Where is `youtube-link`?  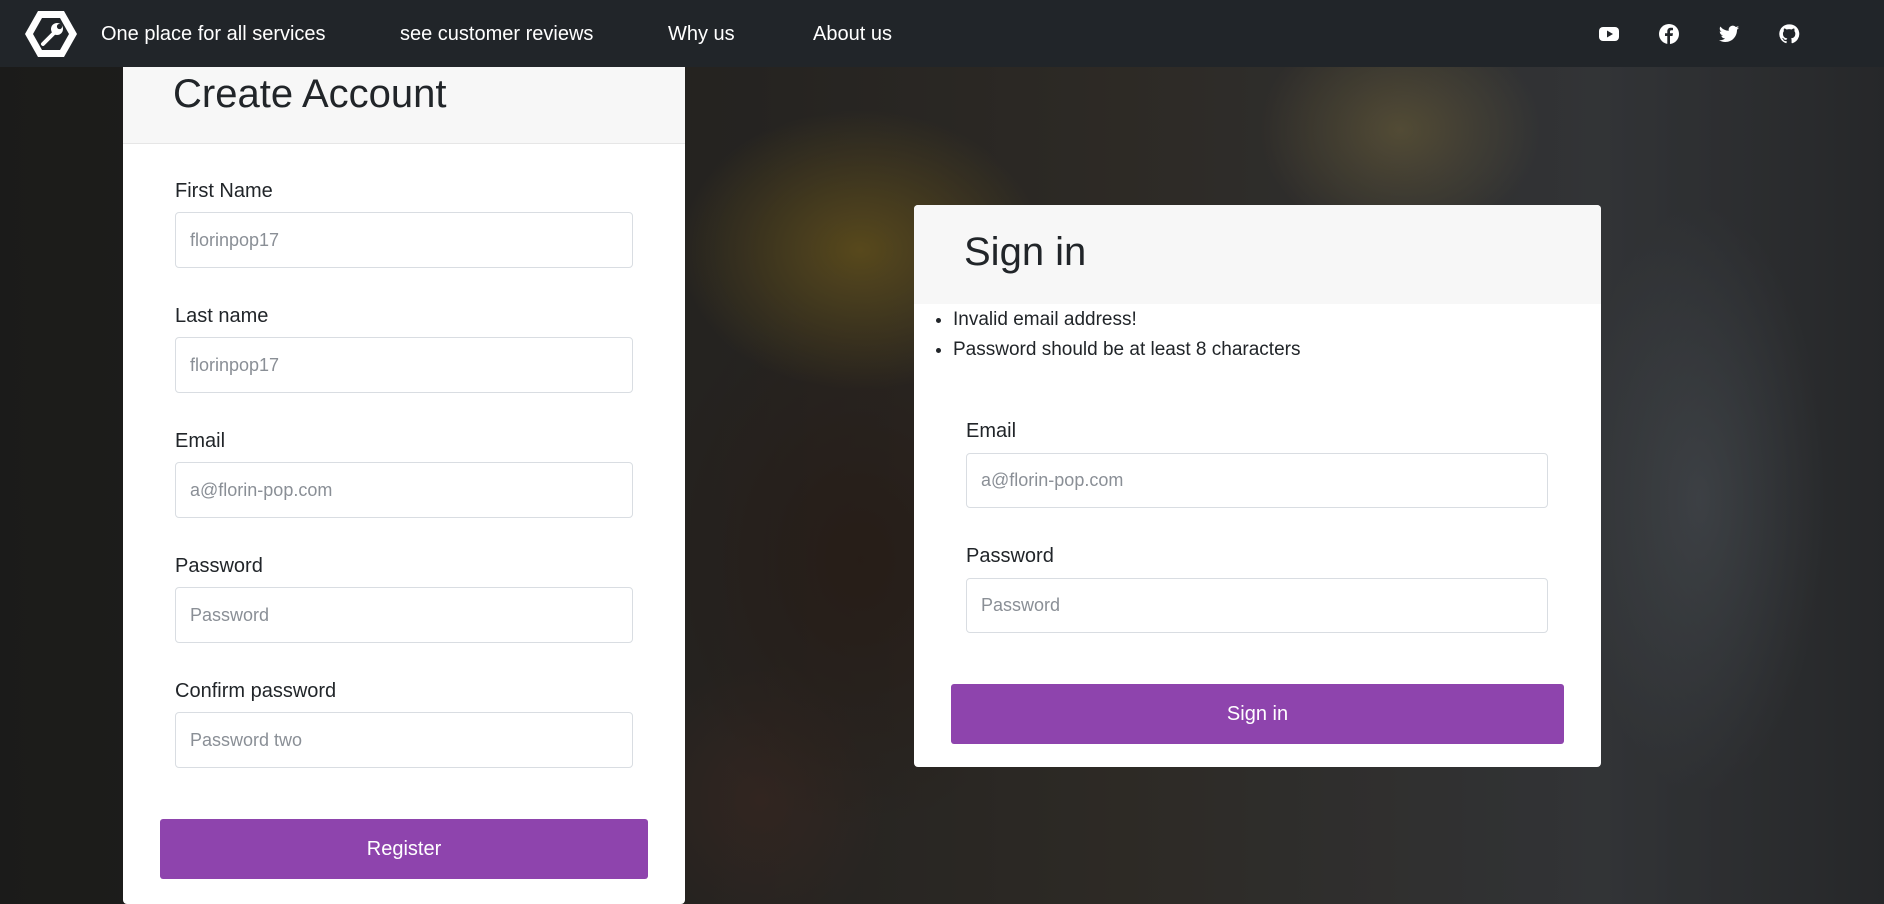
youtube-link is located at coordinates (1609, 34).